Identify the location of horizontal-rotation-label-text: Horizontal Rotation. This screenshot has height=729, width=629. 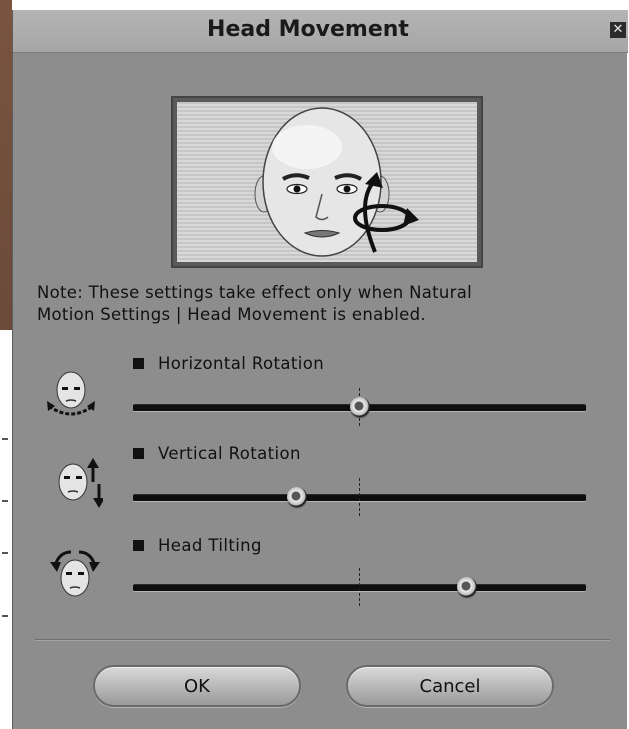
(241, 363).